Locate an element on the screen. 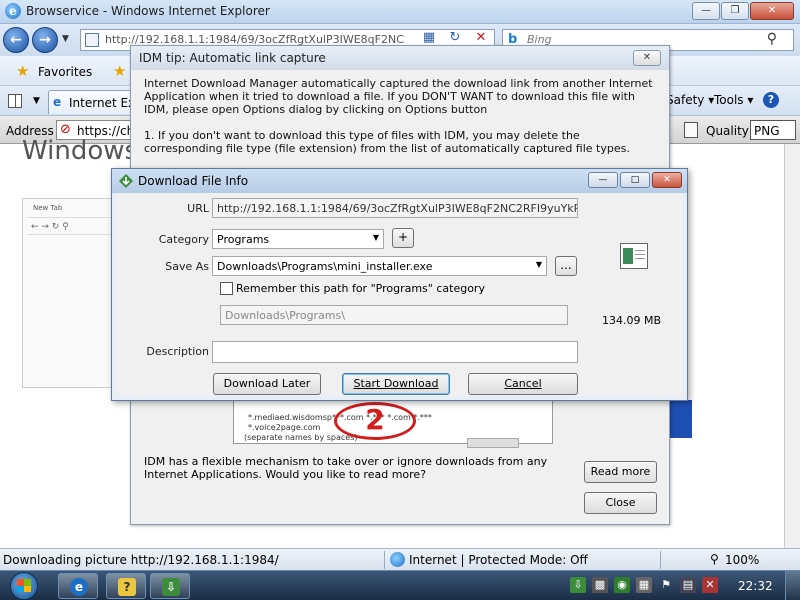 The height and width of the screenshot is (600, 800). ie-taskbar-icon: e is located at coordinates (79, 587).